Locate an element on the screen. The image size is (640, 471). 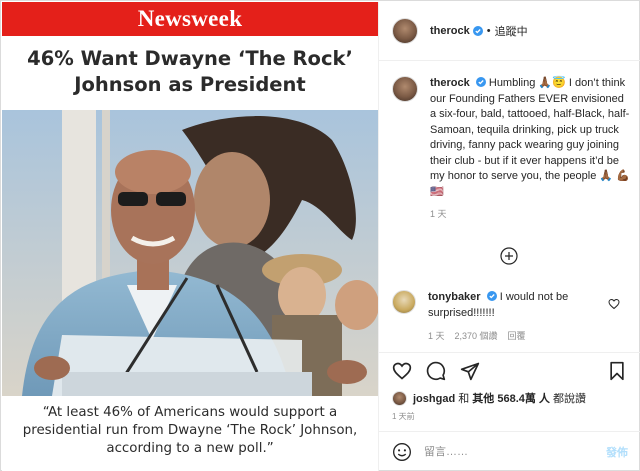
add-comment-bar: 發佈 is located at coordinates (509, 451).